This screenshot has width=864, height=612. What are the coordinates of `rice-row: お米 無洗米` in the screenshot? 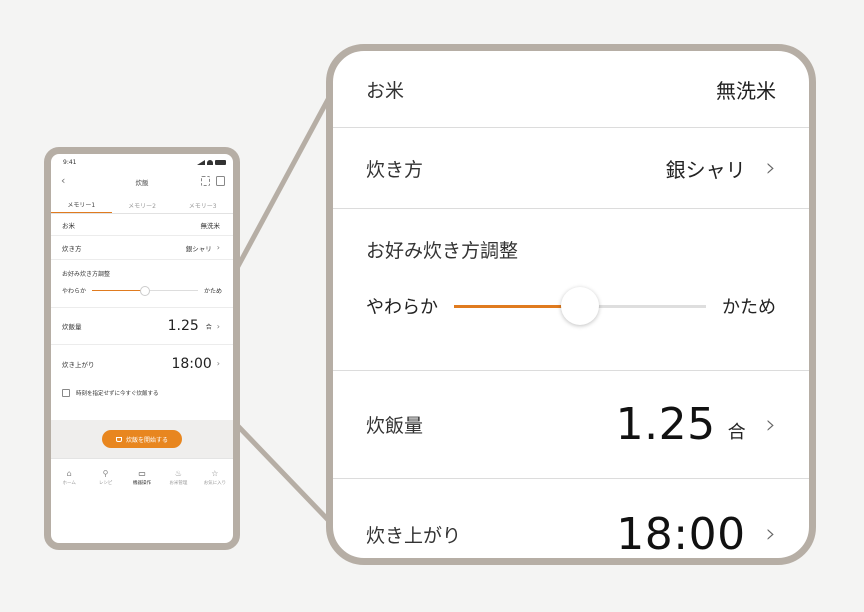 It's located at (142, 225).